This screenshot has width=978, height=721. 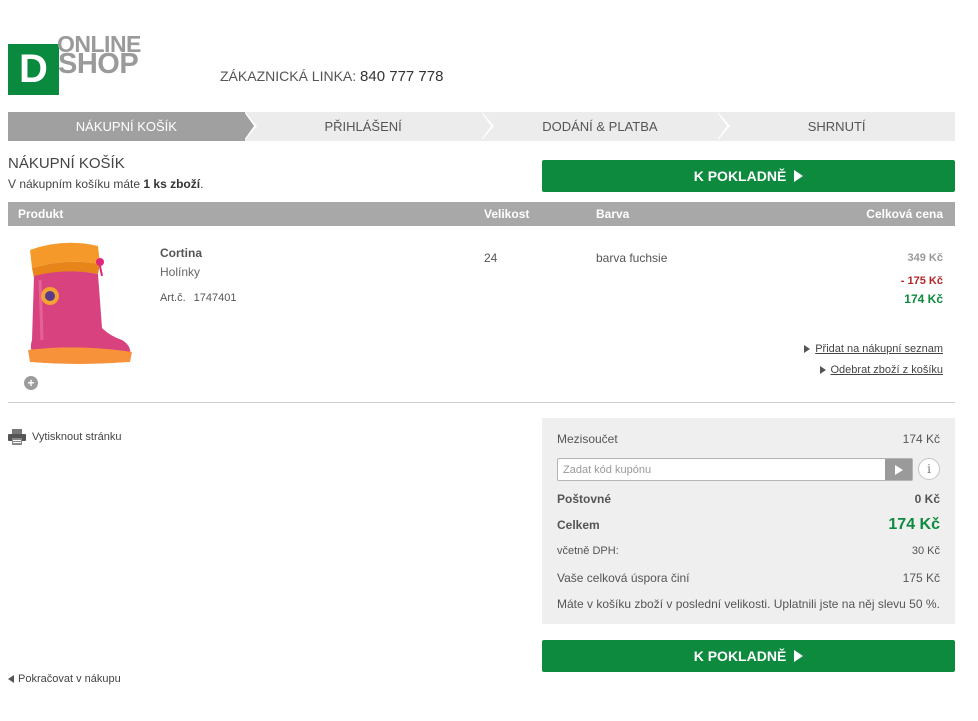 I want to click on cart-info-prefix: V nákupním košíku máte, so click(x=76, y=184).